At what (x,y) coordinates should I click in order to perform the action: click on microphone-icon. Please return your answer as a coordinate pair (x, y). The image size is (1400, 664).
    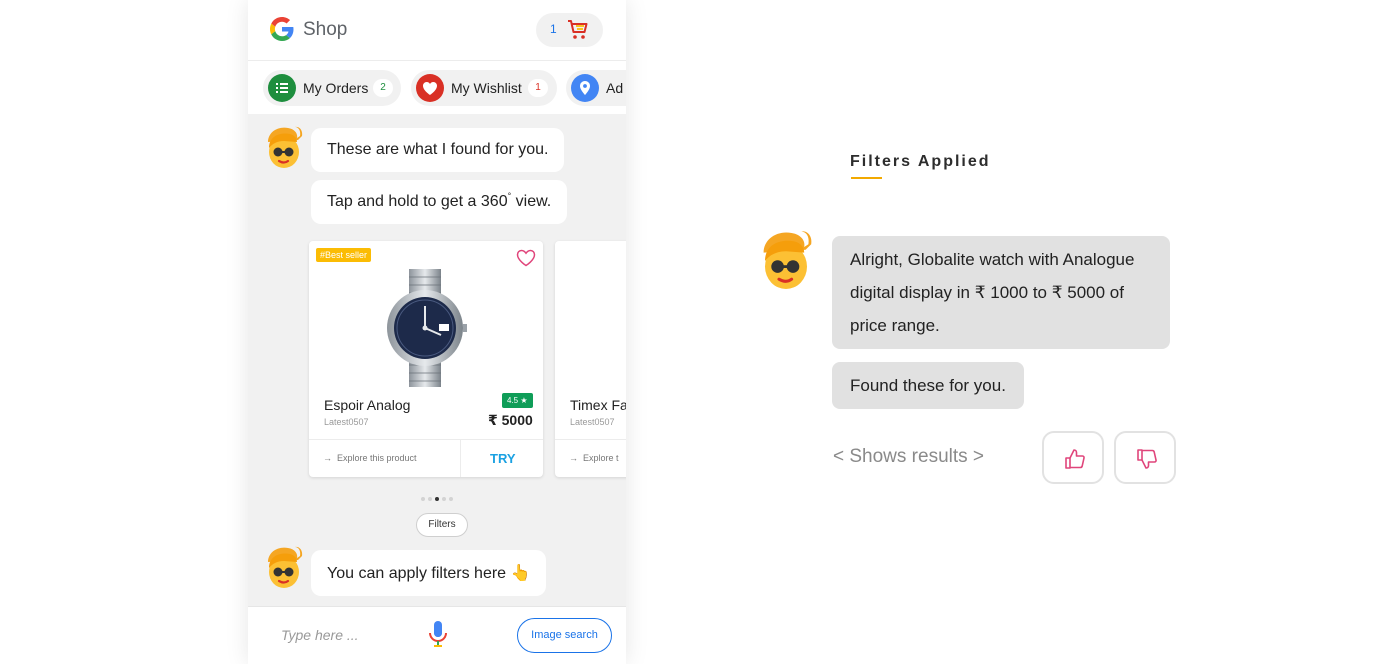
    Looking at the image, I should click on (438, 635).